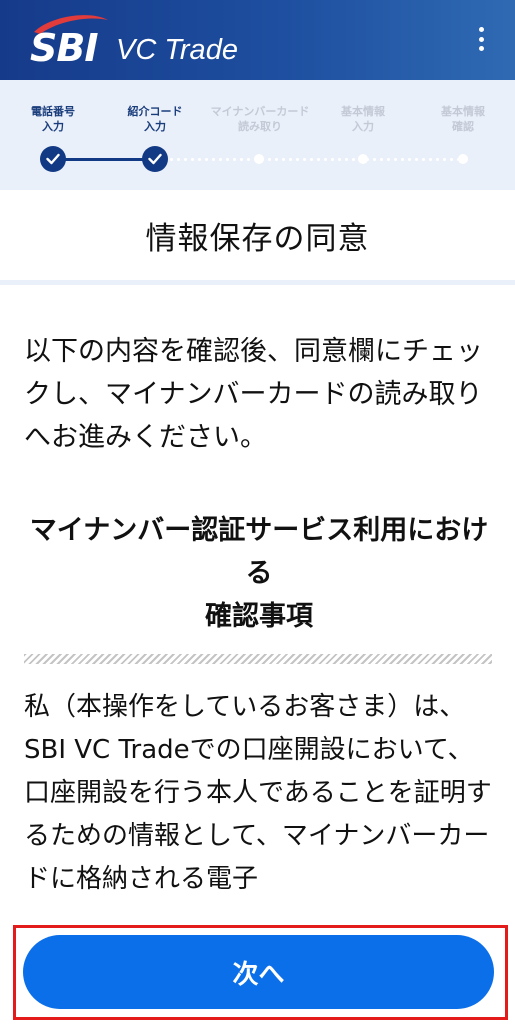 Image resolution: width=515 pixels, height=1024 pixels. I want to click on step-label-basic-input: 基本情報 入力, so click(363, 119).